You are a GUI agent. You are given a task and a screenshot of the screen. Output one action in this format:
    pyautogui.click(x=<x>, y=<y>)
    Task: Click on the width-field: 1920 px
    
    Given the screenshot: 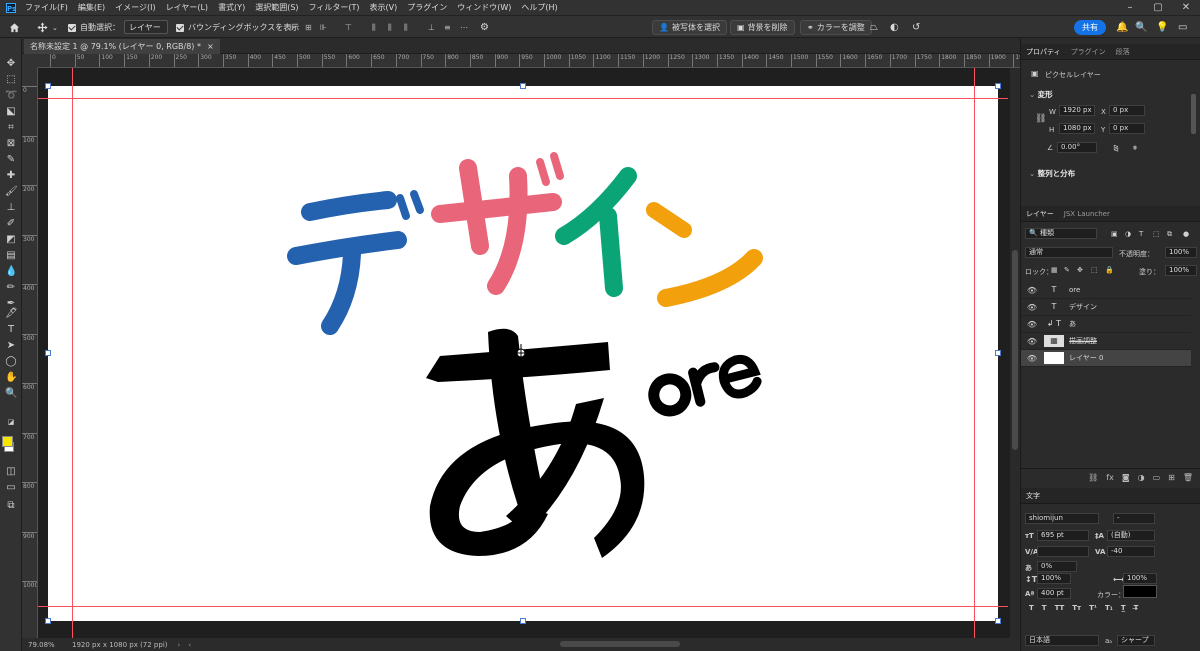 What is the action you would take?
    pyautogui.click(x=1077, y=110)
    